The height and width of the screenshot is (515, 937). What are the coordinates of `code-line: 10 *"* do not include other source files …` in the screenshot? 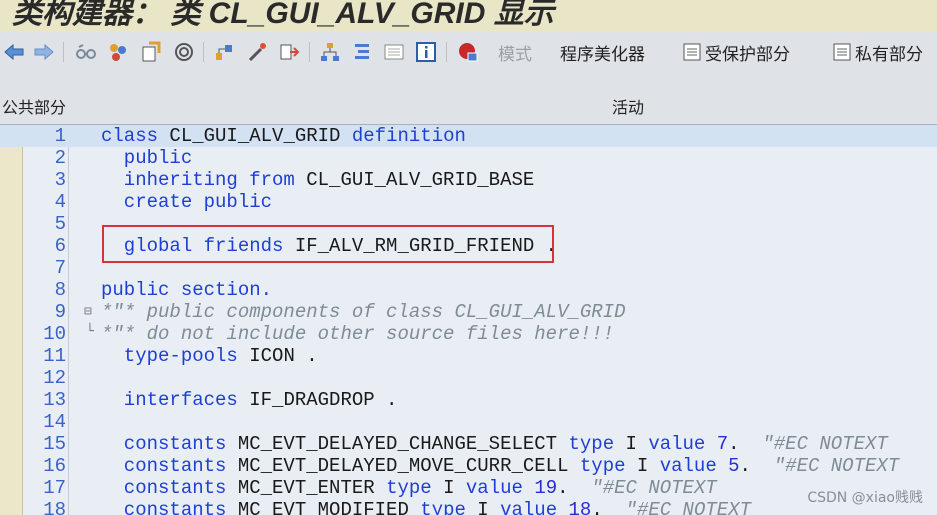 It's located at (468, 334).